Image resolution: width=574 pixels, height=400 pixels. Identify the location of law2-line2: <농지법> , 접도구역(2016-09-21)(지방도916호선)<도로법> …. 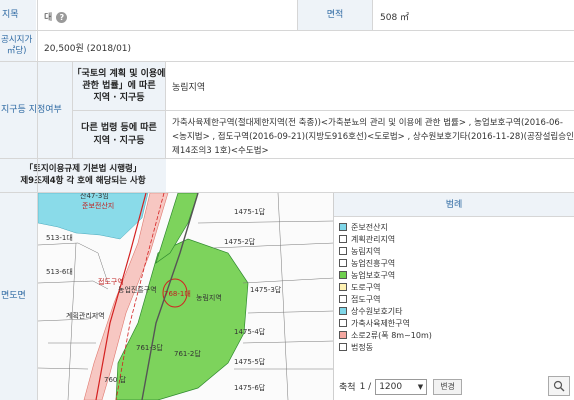
(373, 137).